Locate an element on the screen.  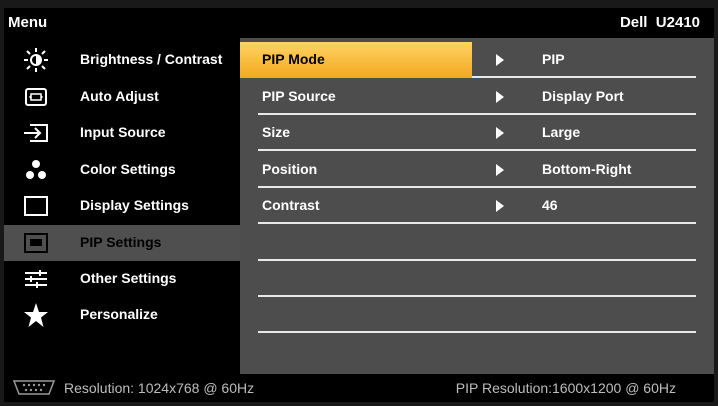
color-settings-icon is located at coordinates (36, 170).